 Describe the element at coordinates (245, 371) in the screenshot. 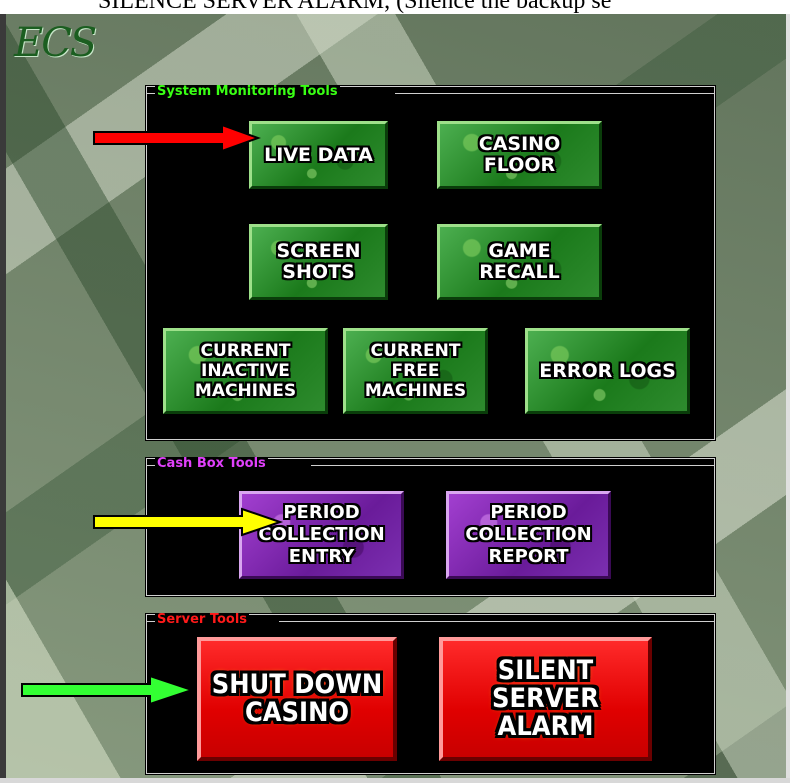

I see `current-inactive-machines-button: CURRENT INACTIVE MACHINES` at that location.